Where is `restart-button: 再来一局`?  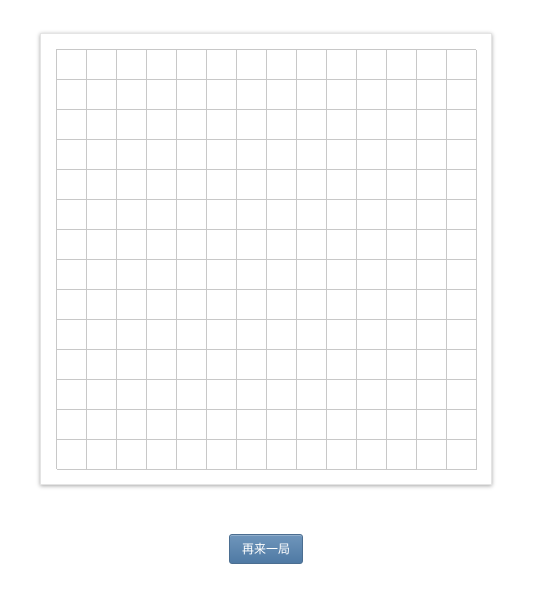
restart-button: 再来一局 is located at coordinates (266, 549).